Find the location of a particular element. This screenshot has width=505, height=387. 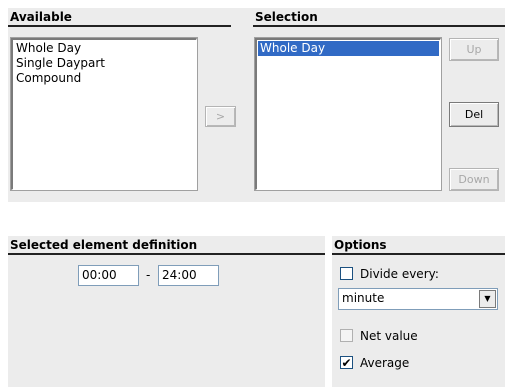

selection-item-whole-day: Whole Day is located at coordinates (348, 48).